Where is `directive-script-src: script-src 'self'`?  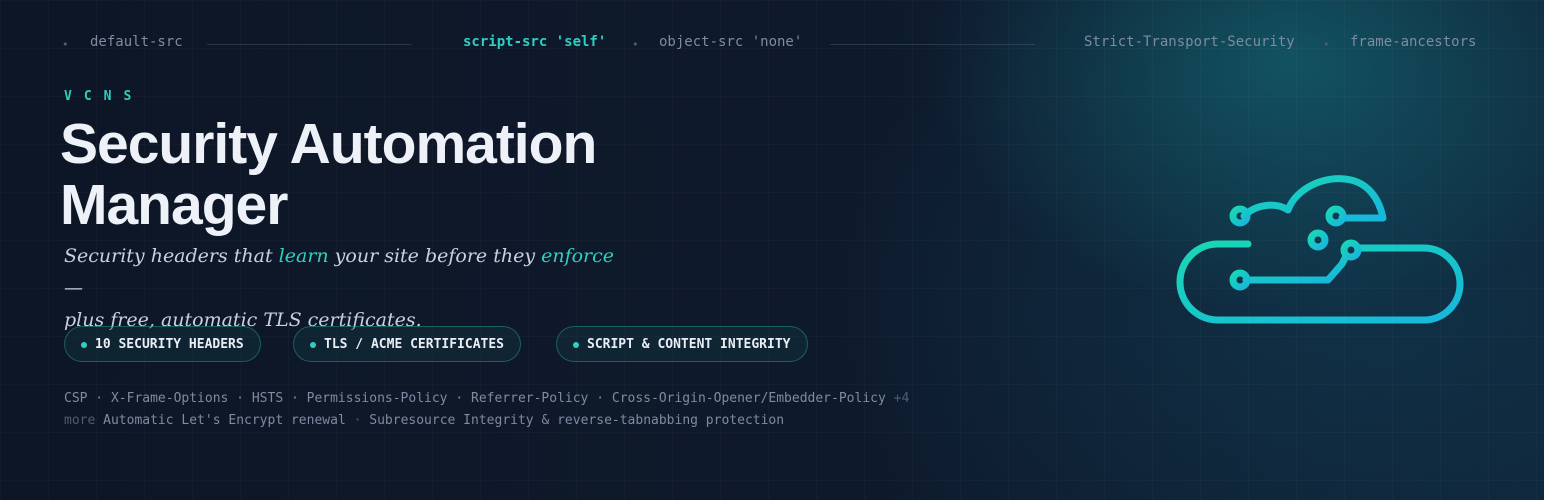 directive-script-src: script-src 'self' is located at coordinates (535, 42).